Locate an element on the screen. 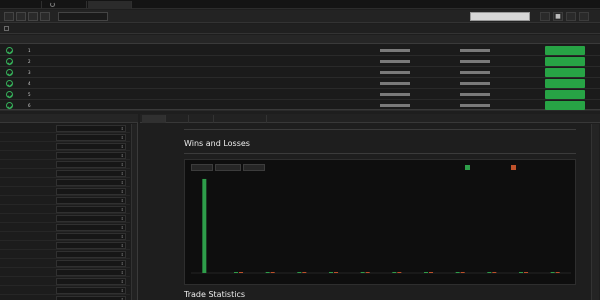 This screenshot has height=300, width=600. grid-row: 2 is located at coordinates (300, 61).